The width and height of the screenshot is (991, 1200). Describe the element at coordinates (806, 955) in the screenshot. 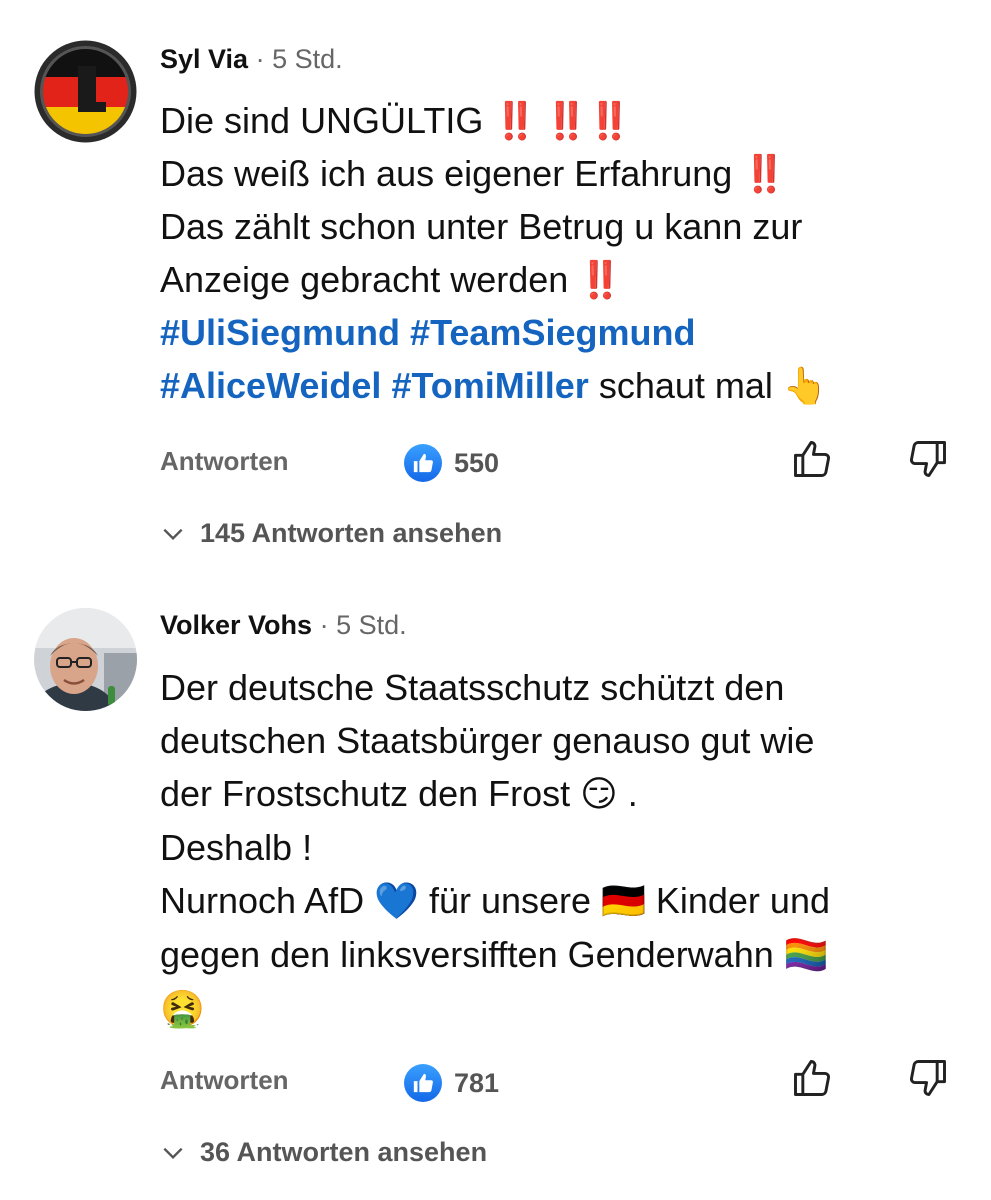

I see `emoji: 🏳️‍🌈` at that location.